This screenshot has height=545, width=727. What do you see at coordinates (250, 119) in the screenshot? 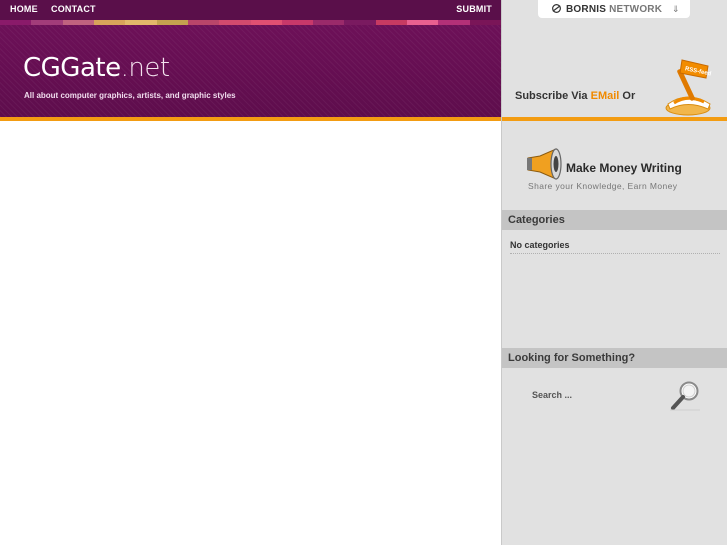
I see `header-accent-bar` at bounding box center [250, 119].